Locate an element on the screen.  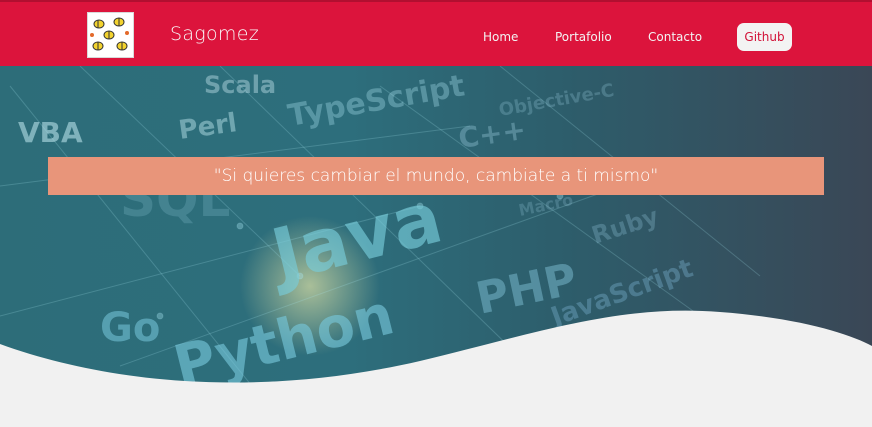
nav-link-home: Home is located at coordinates (500, 37).